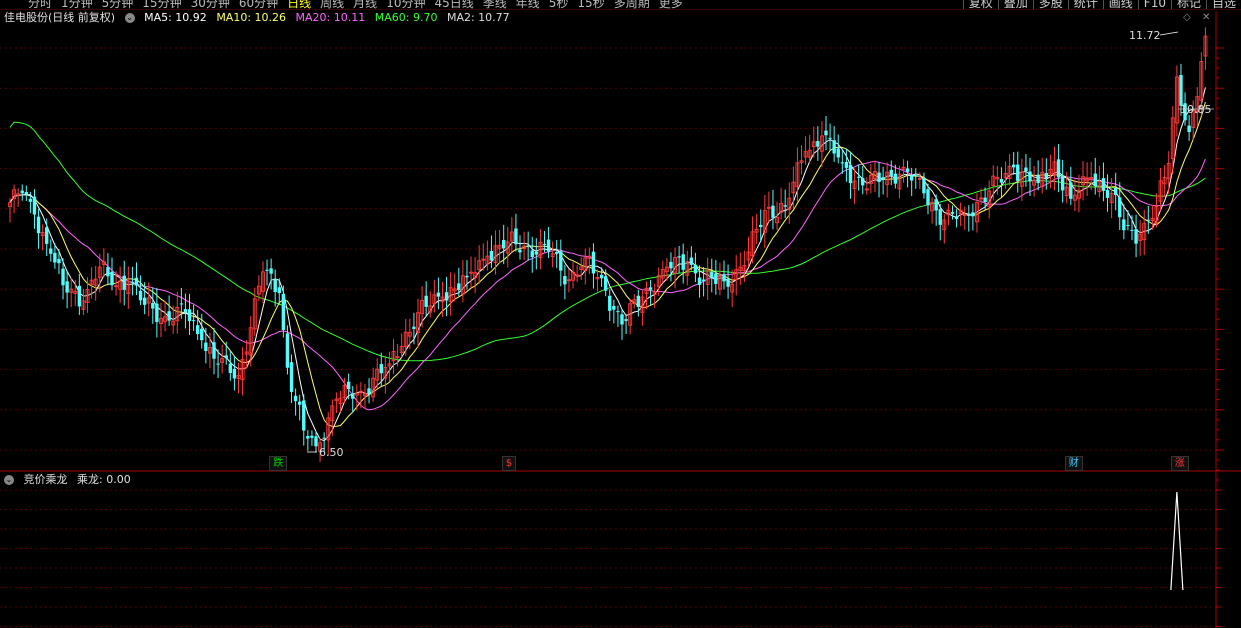 The image size is (1241, 628). I want to click on diamond-icon: ◇, so click(1187, 17).